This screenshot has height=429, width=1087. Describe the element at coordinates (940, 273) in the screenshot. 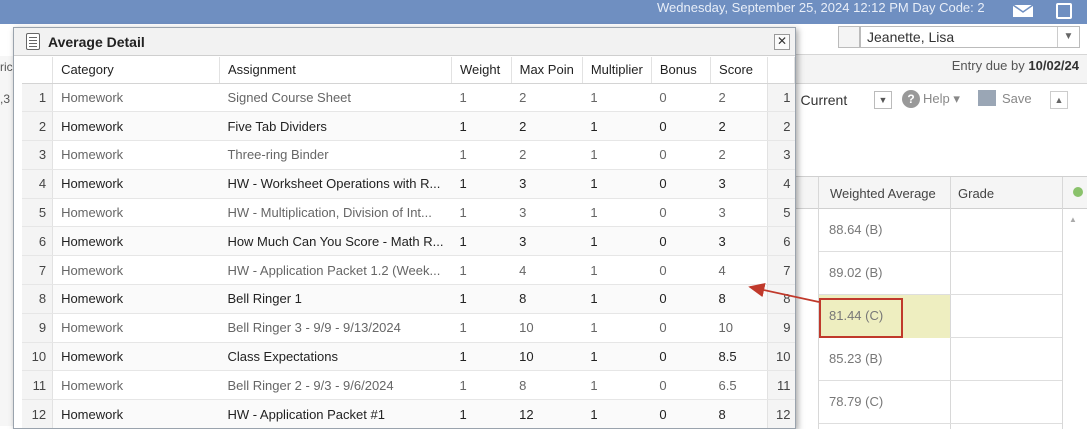

I see `grid-row: 89.02 (B)` at that location.